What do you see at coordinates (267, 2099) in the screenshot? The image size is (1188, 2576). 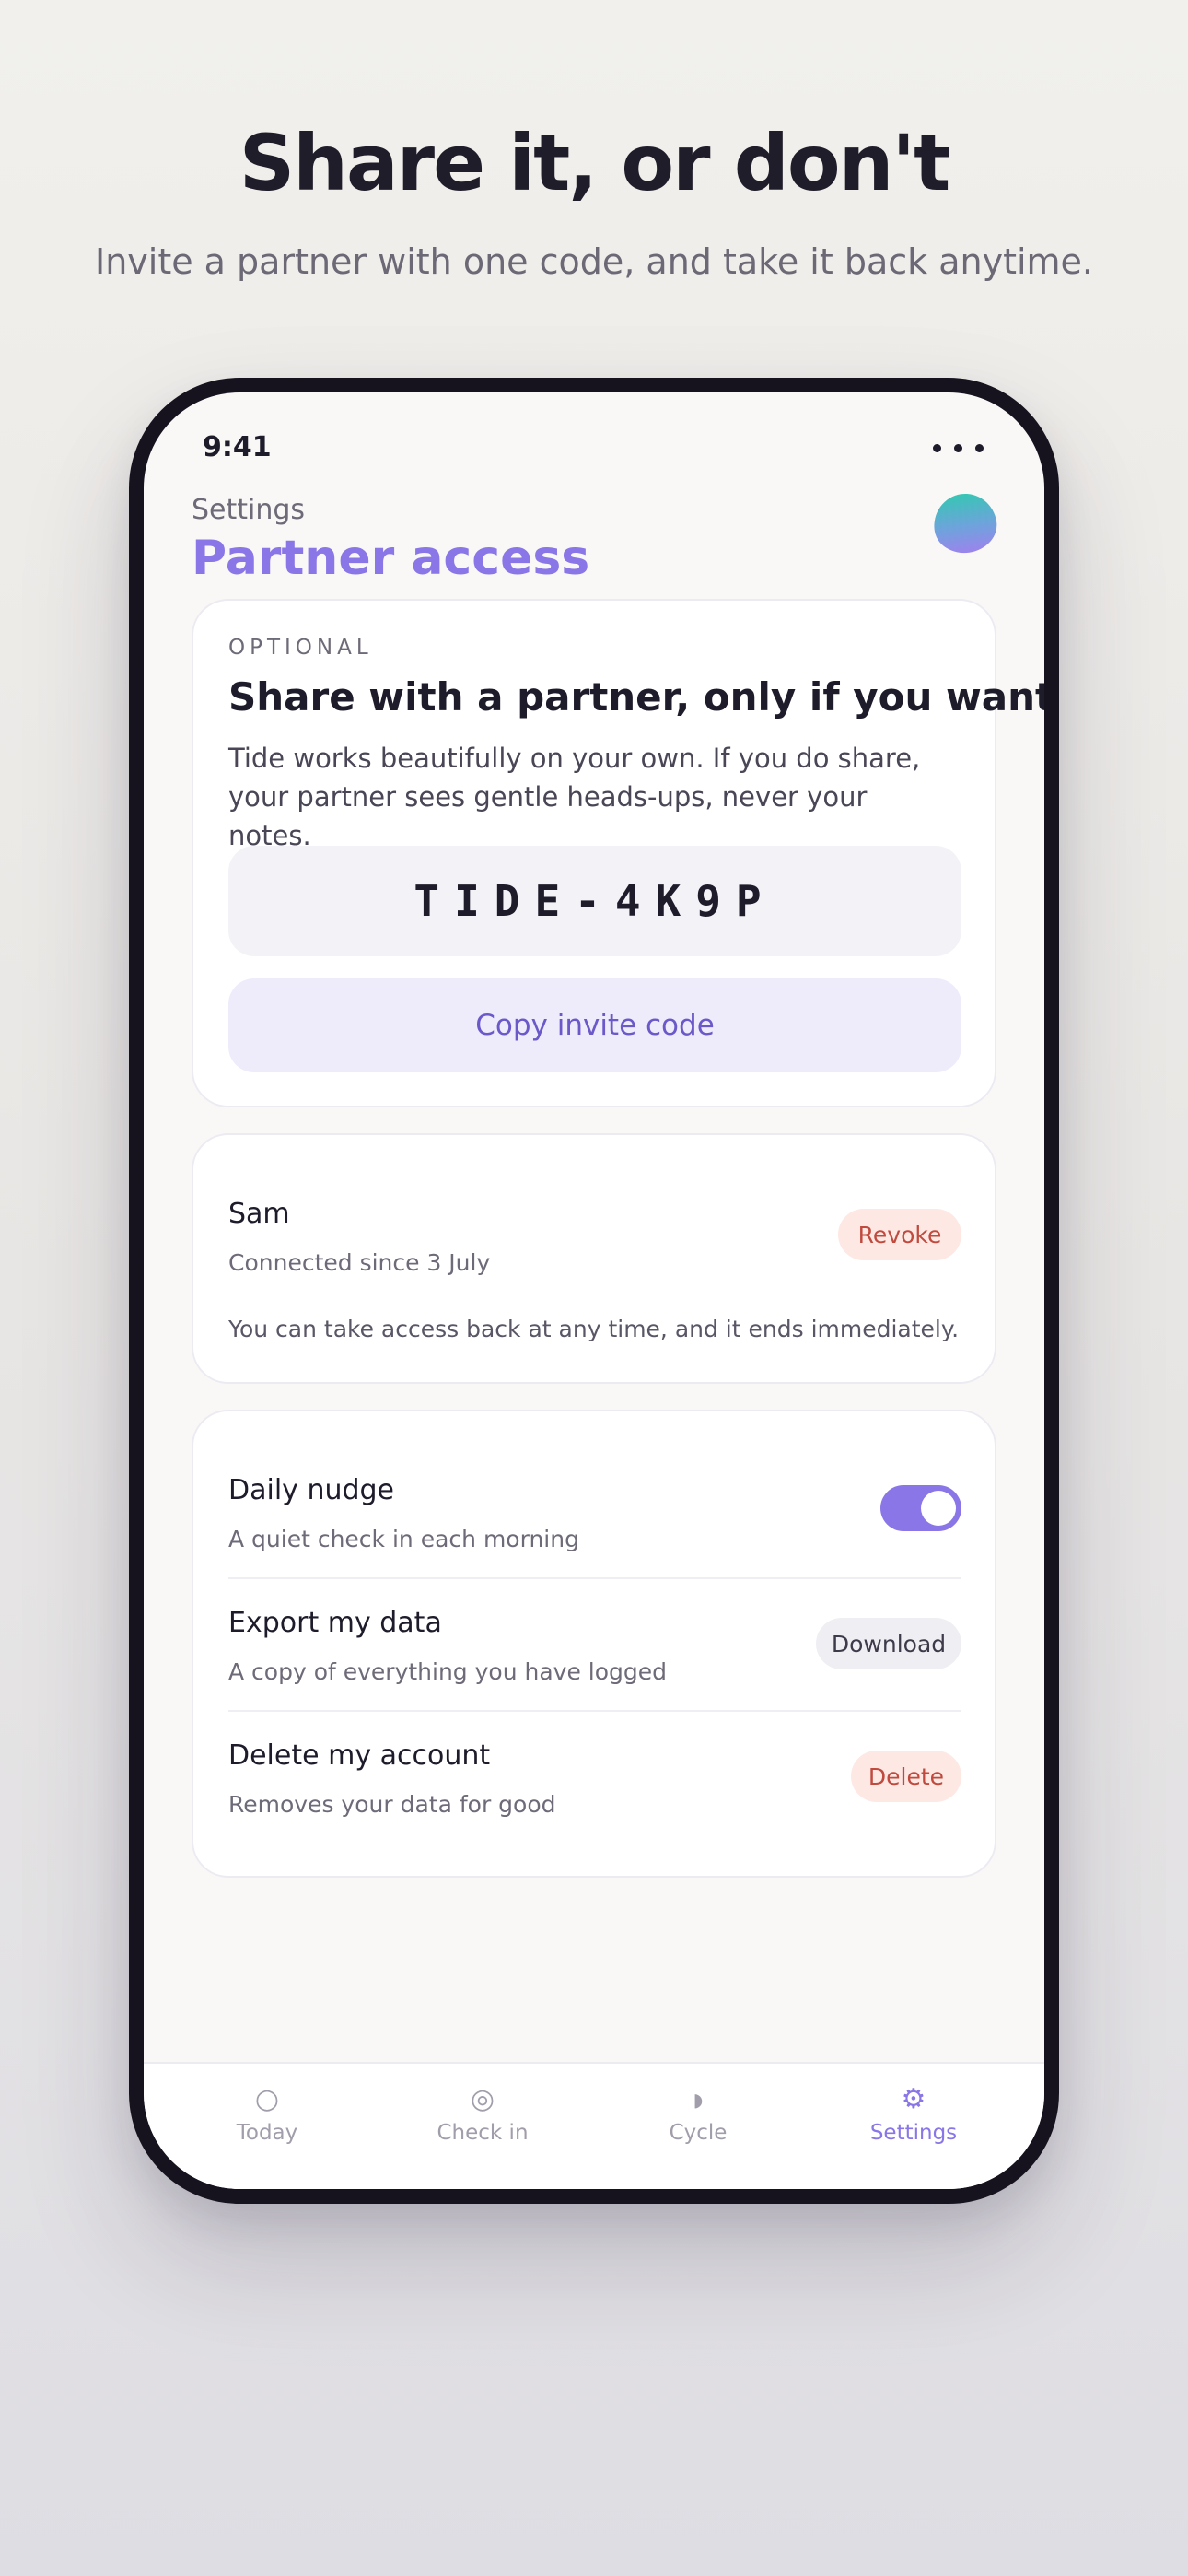 I see `circle-icon: ○` at bounding box center [267, 2099].